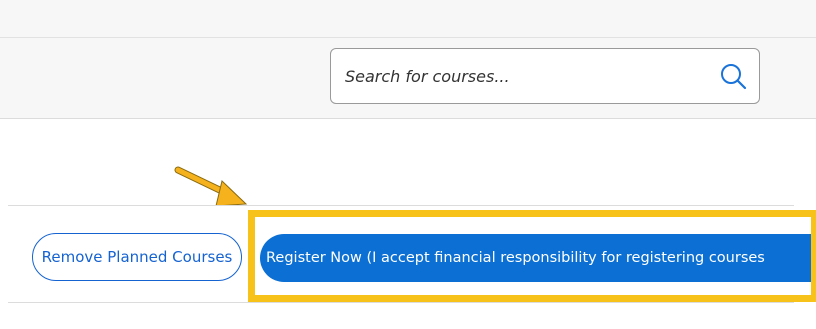  What do you see at coordinates (516, 76) in the screenshot?
I see `search-input` at bounding box center [516, 76].